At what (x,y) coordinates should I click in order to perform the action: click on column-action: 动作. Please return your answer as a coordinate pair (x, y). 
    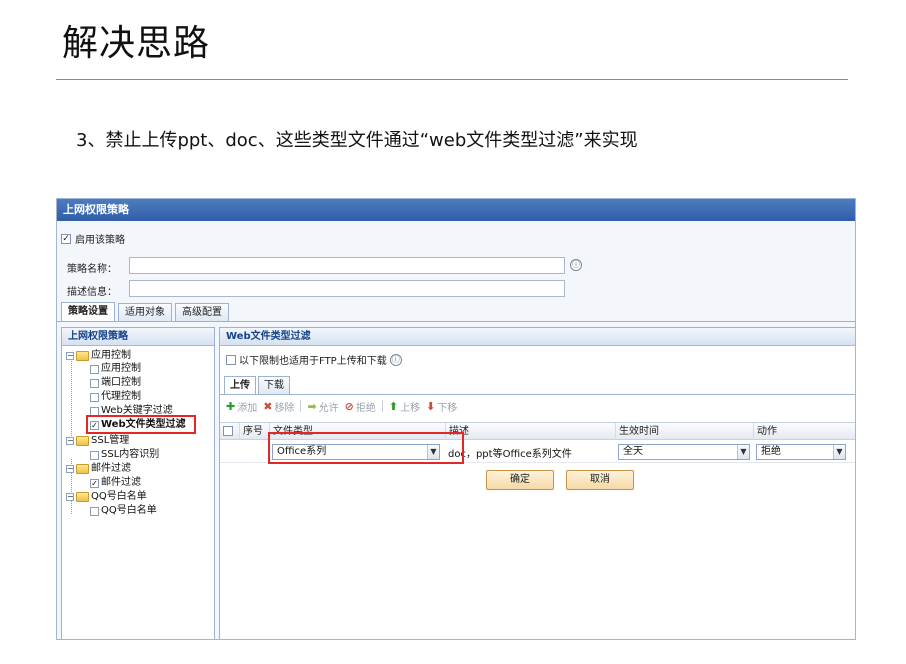
    Looking at the image, I should click on (804, 431).